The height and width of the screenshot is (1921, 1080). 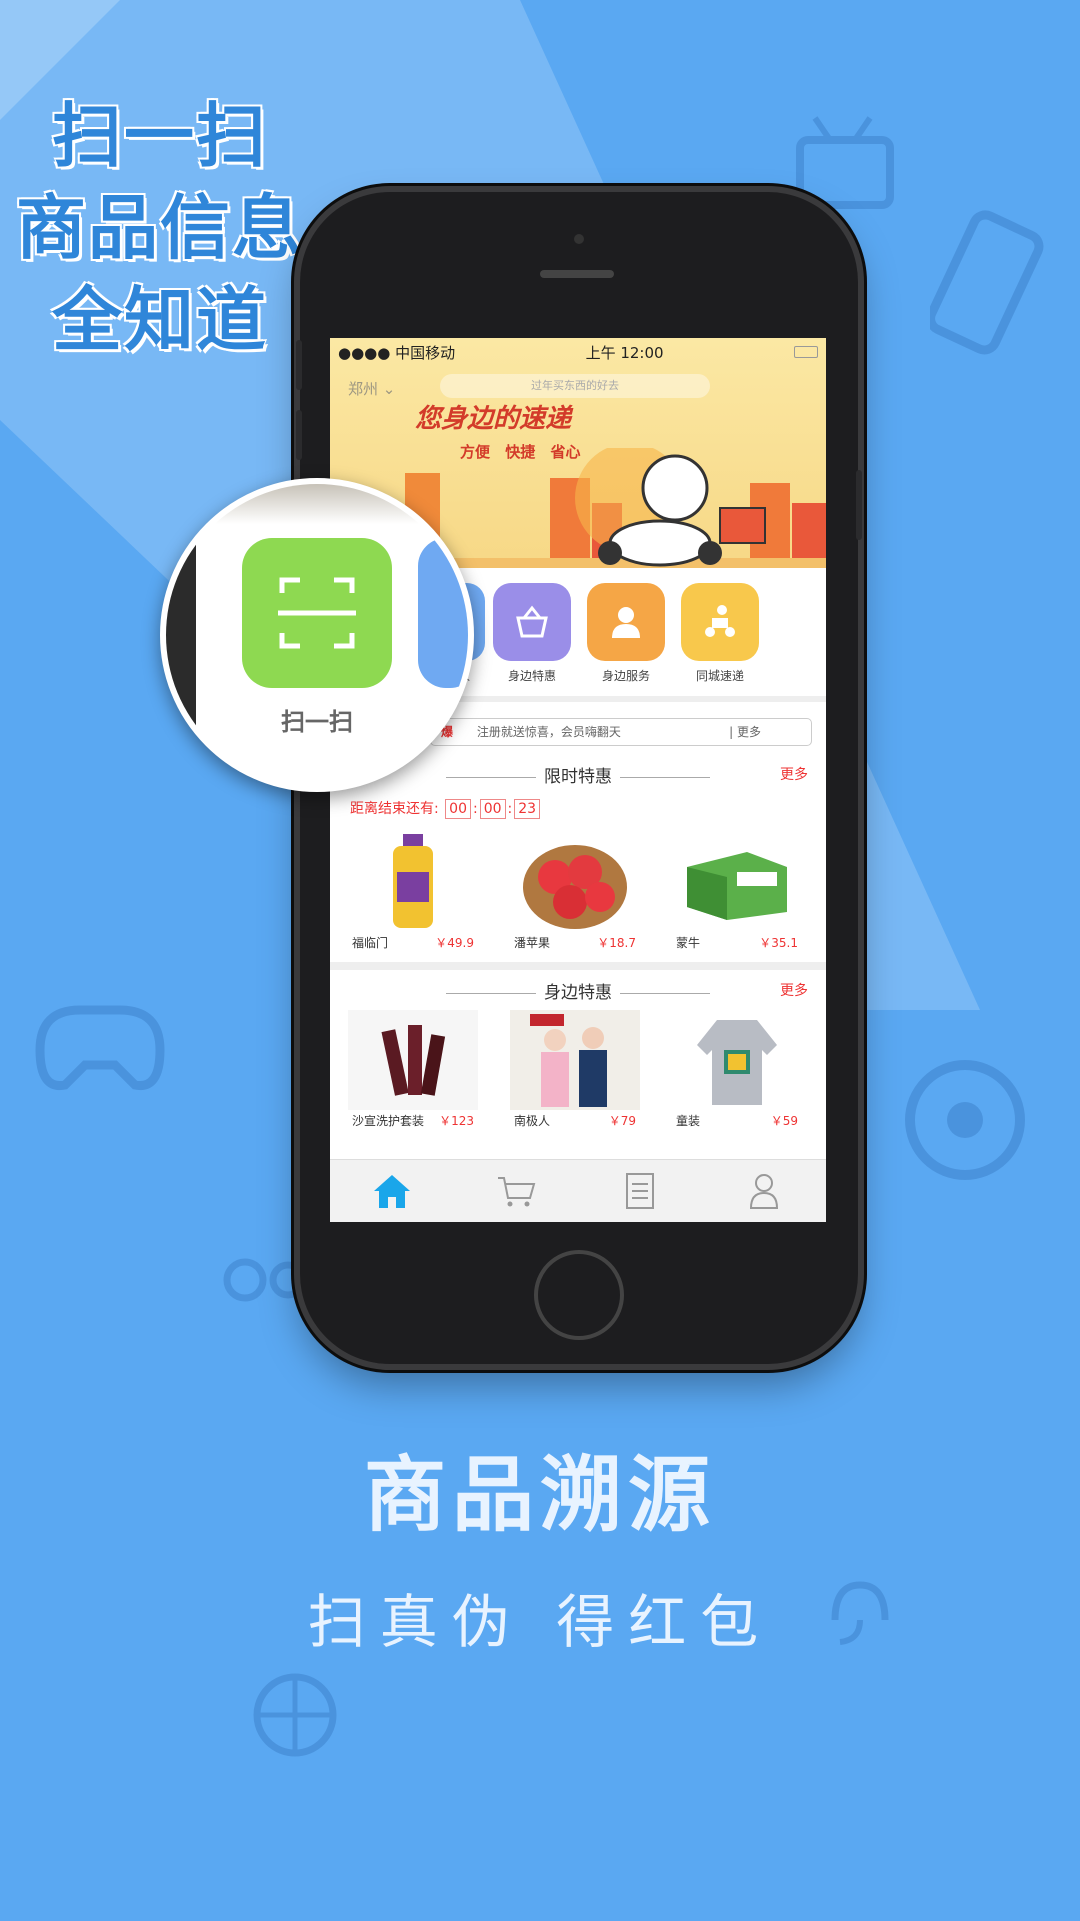 What do you see at coordinates (794, 990) in the screenshot?
I see `nearby-deals-more-link: 更多` at bounding box center [794, 990].